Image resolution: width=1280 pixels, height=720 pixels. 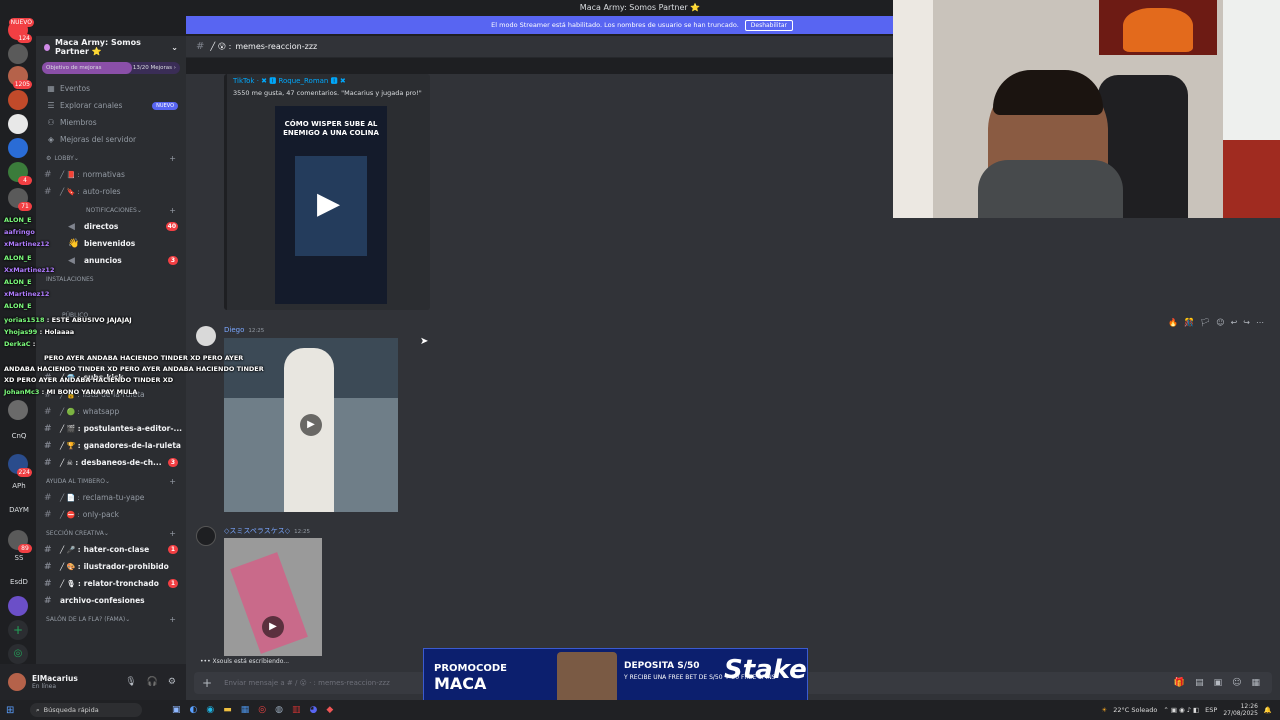 What do you see at coordinates (245, 710) in the screenshot?
I see `store-icon: ▦` at bounding box center [245, 710].